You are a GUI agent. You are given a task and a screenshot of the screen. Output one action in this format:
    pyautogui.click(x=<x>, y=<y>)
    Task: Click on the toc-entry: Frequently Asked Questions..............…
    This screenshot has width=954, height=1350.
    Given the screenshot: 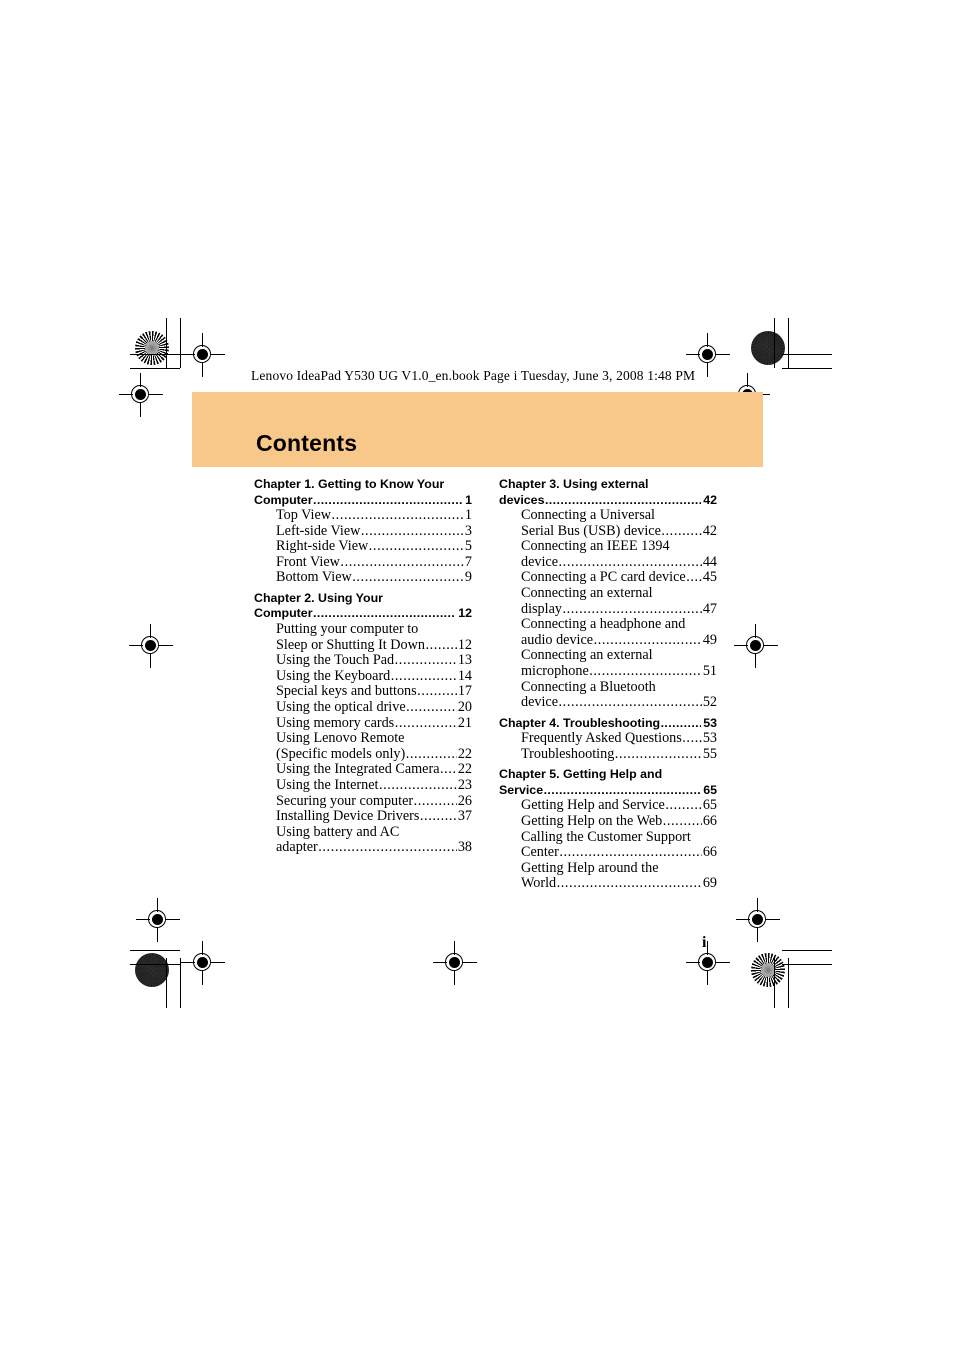 What is the action you would take?
    pyautogui.click(x=619, y=739)
    